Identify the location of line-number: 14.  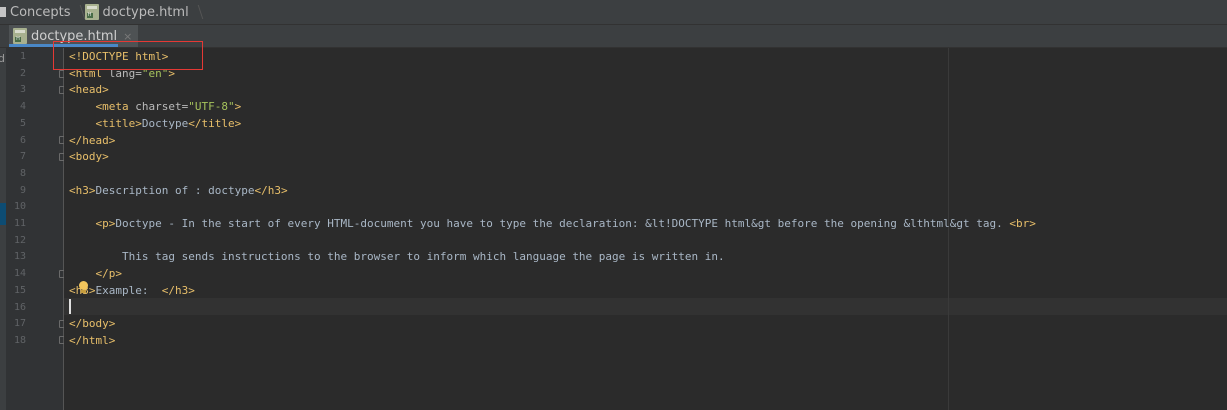
(19, 274).